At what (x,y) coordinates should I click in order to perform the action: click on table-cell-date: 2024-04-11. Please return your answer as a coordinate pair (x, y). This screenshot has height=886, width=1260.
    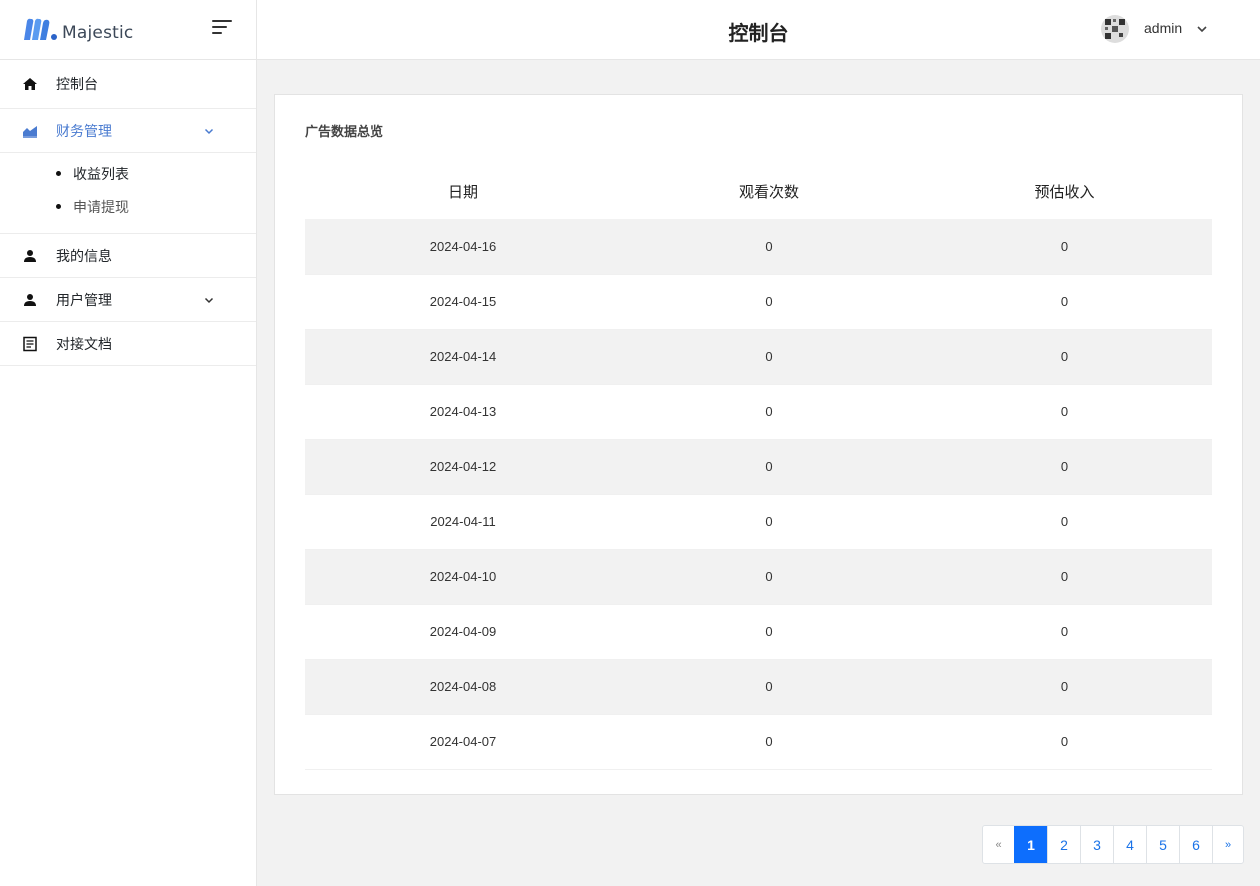
    Looking at the image, I should click on (463, 522).